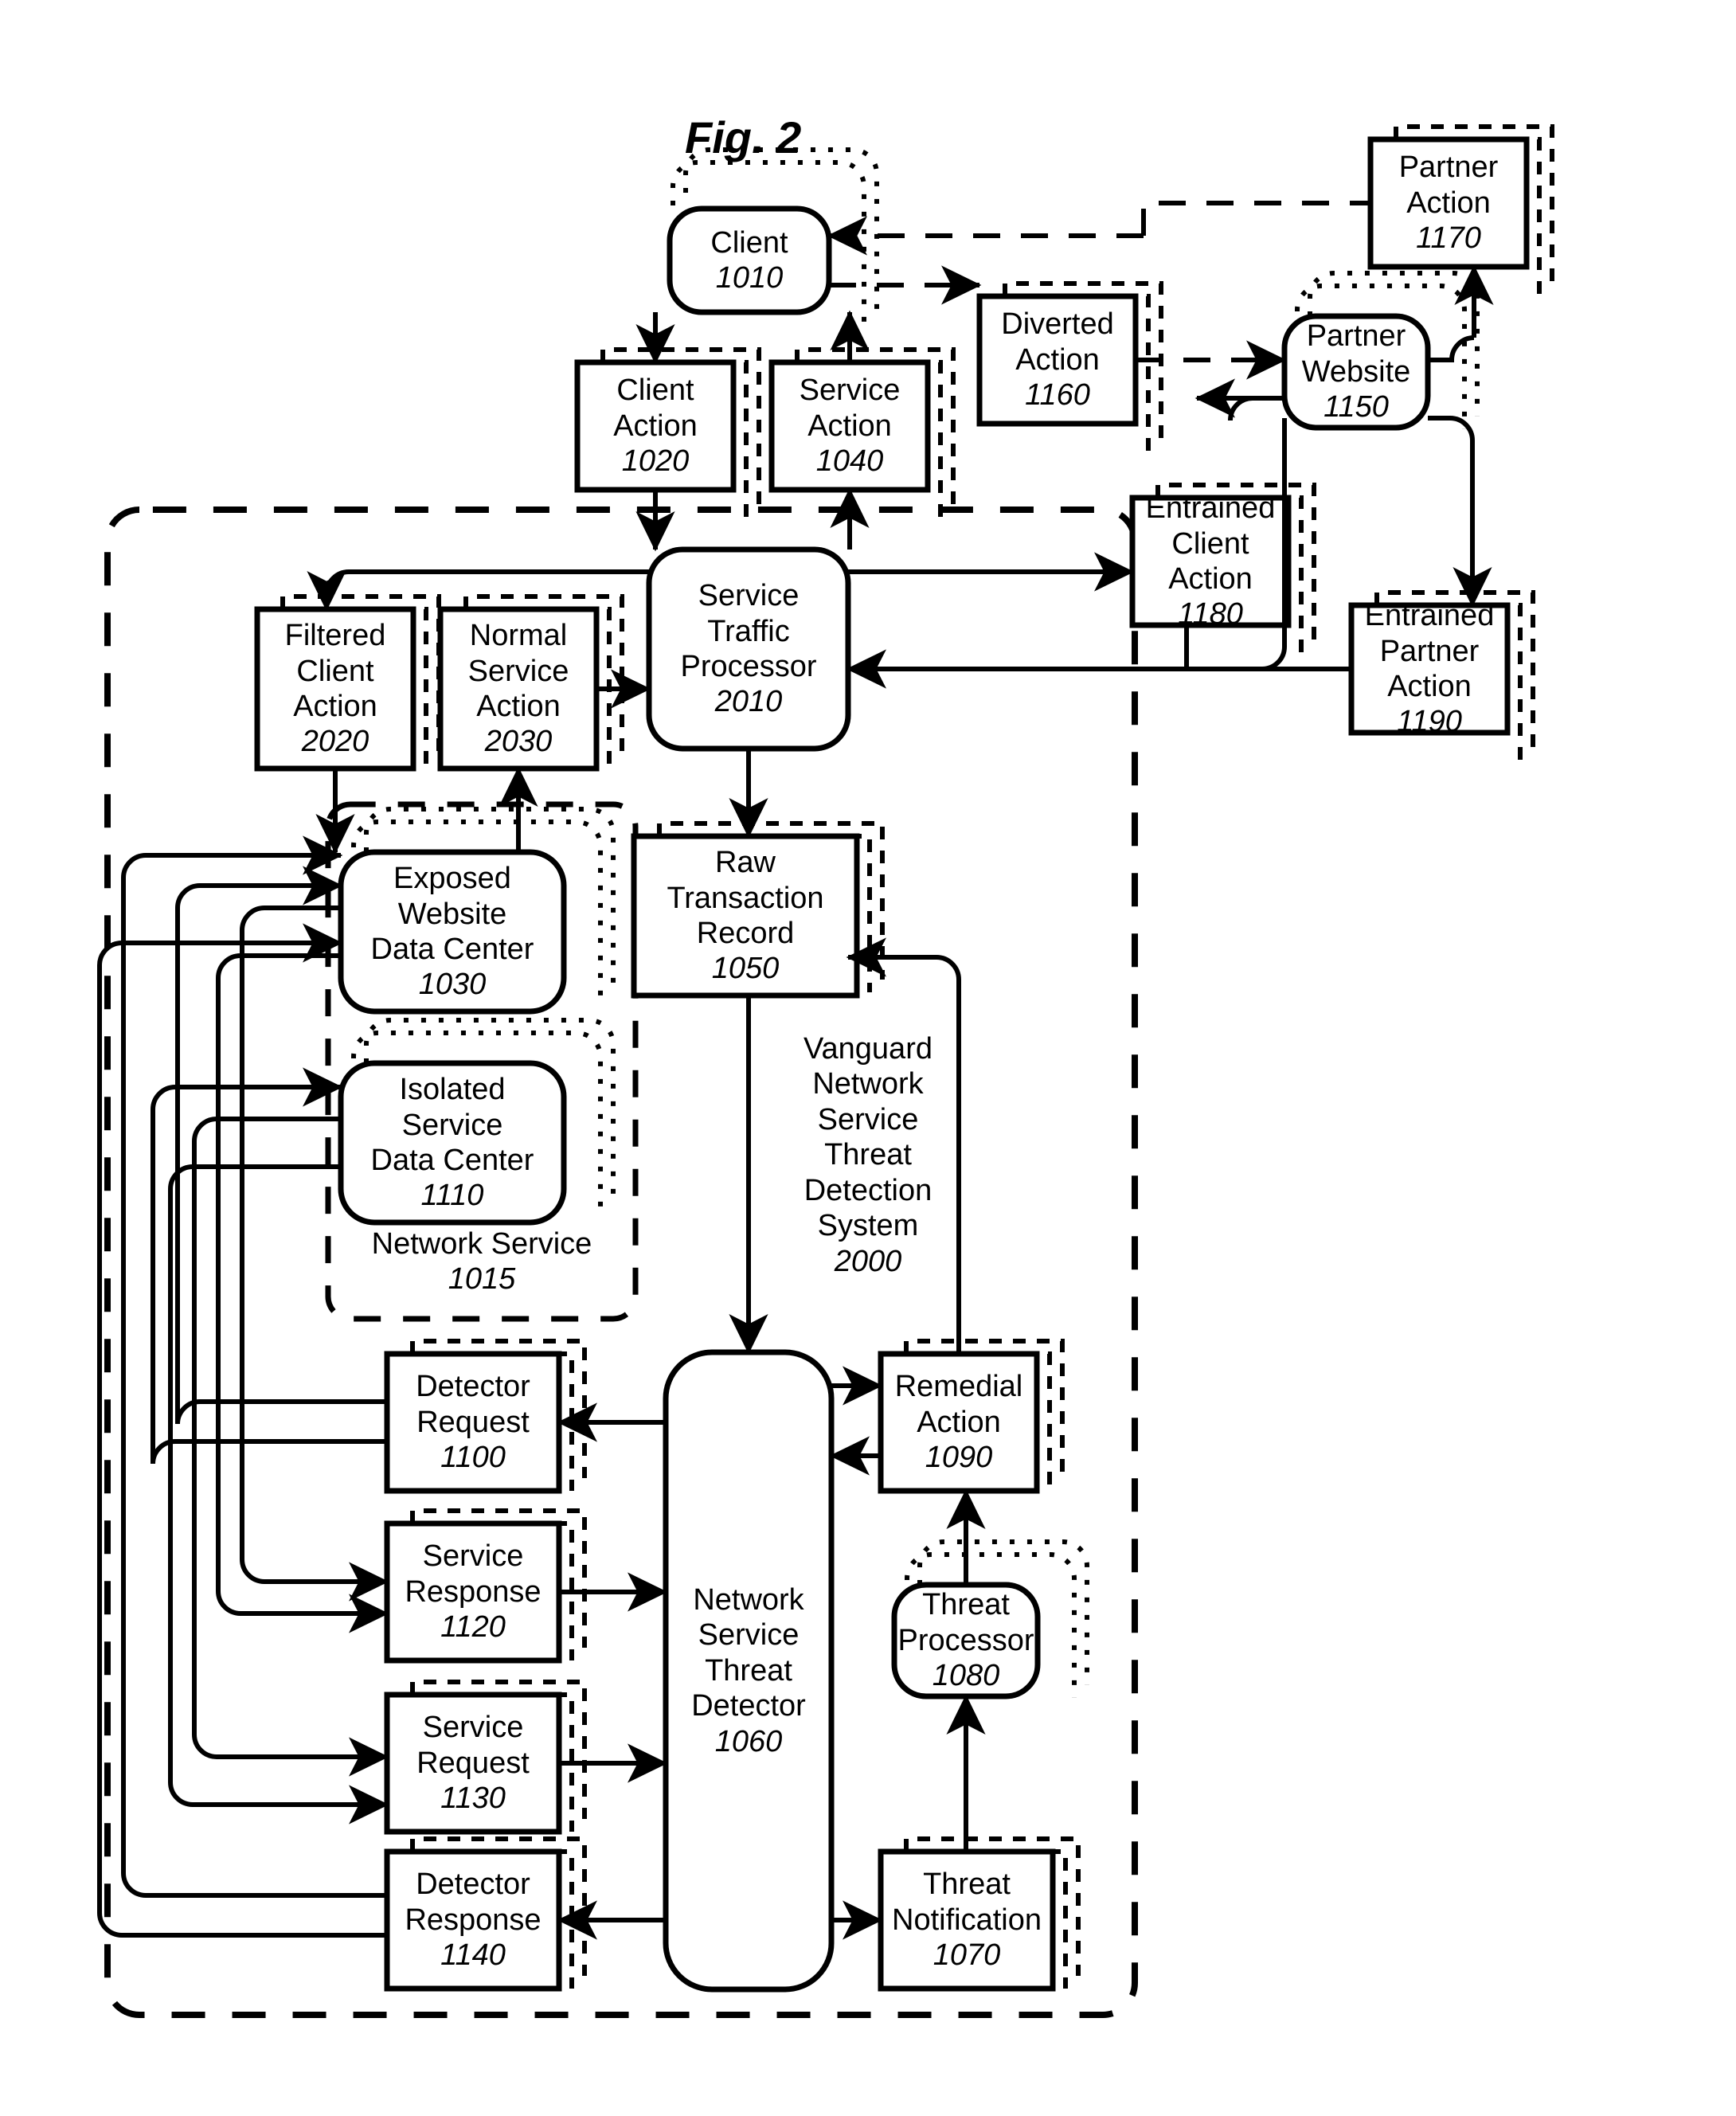  What do you see at coordinates (868, 1226) in the screenshot?
I see `label-system-w6: System` at bounding box center [868, 1226].